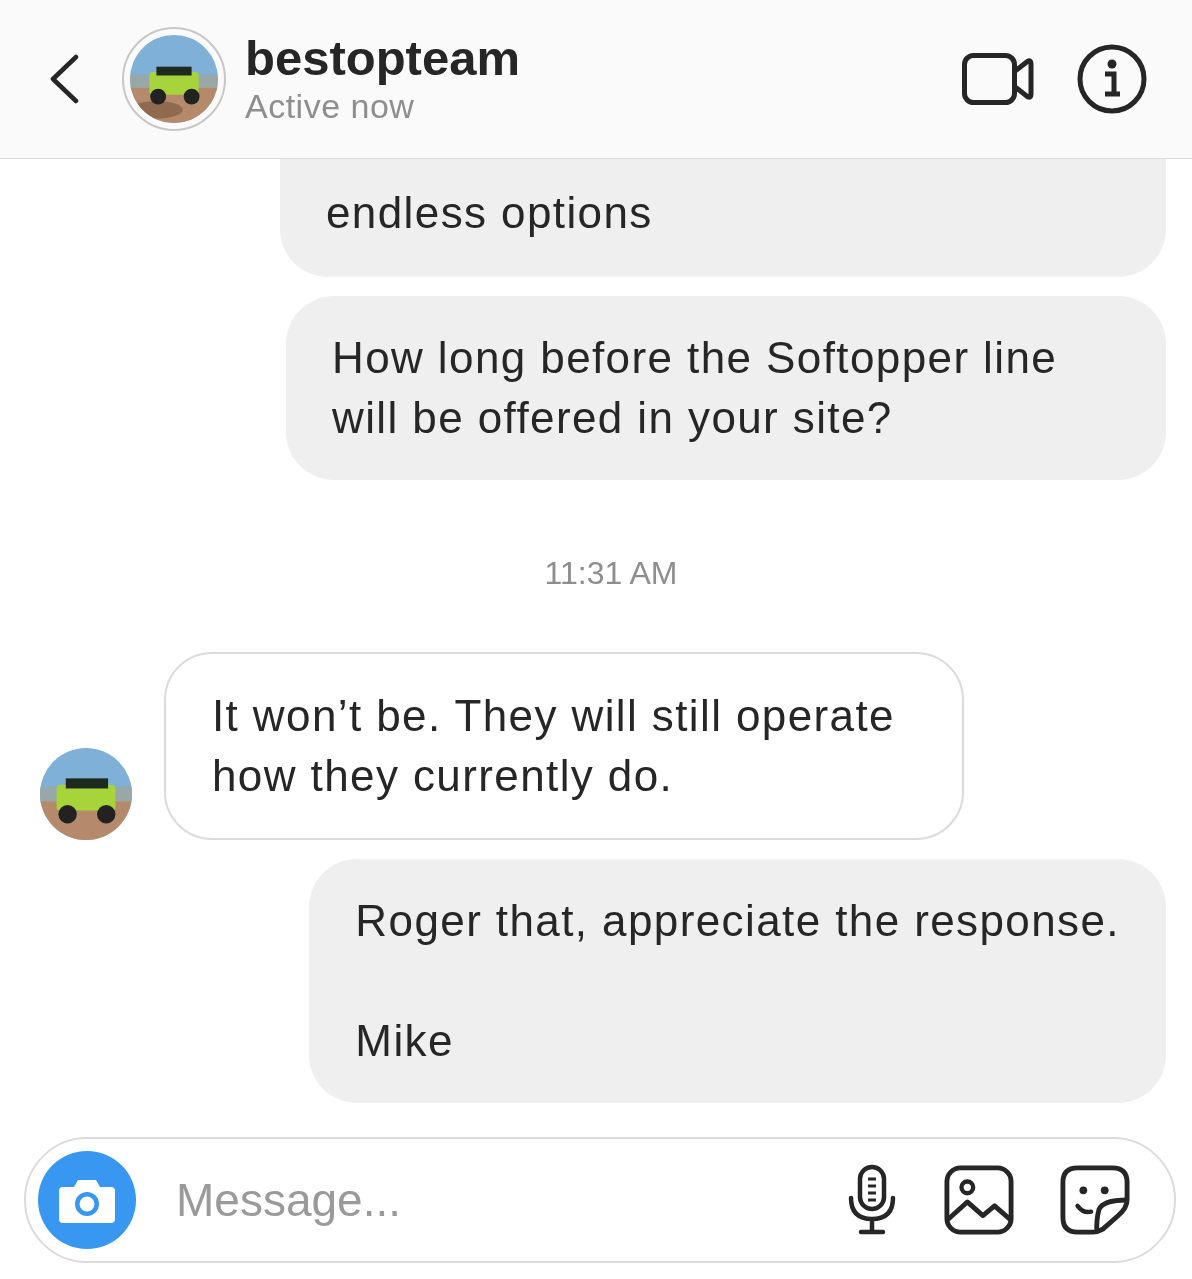 This screenshot has width=1192, height=1279. What do you see at coordinates (726, 388) in the screenshot?
I see `sent-message: How long before the Softopper line will be offered in your site?` at bounding box center [726, 388].